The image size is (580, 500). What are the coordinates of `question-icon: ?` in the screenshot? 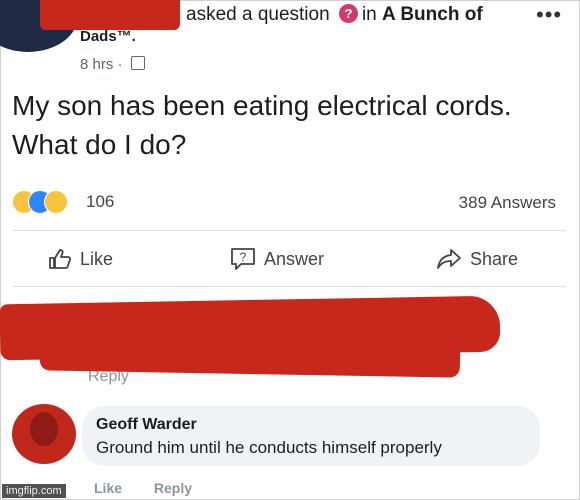 It's located at (348, 13).